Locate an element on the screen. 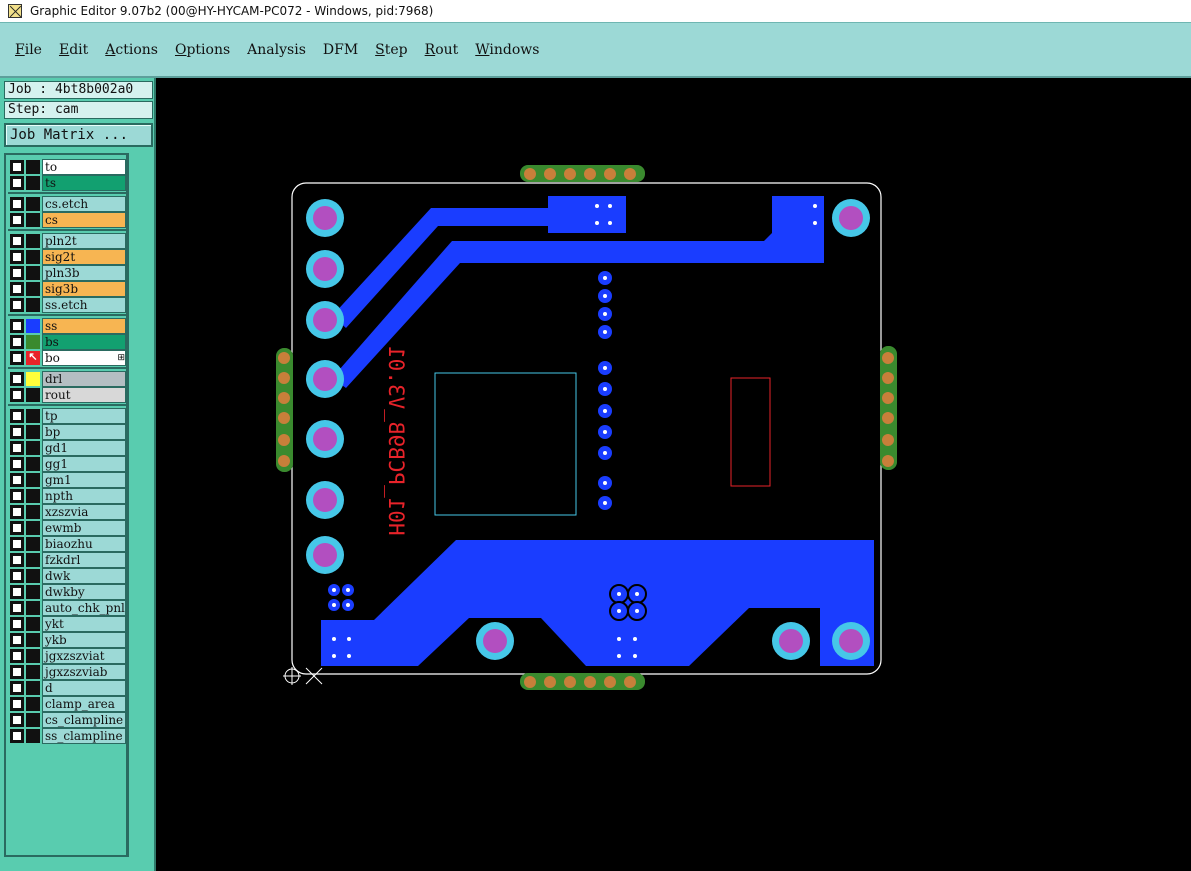 The image size is (1191, 871). layer-row-npth: npth is located at coordinates (67, 496).